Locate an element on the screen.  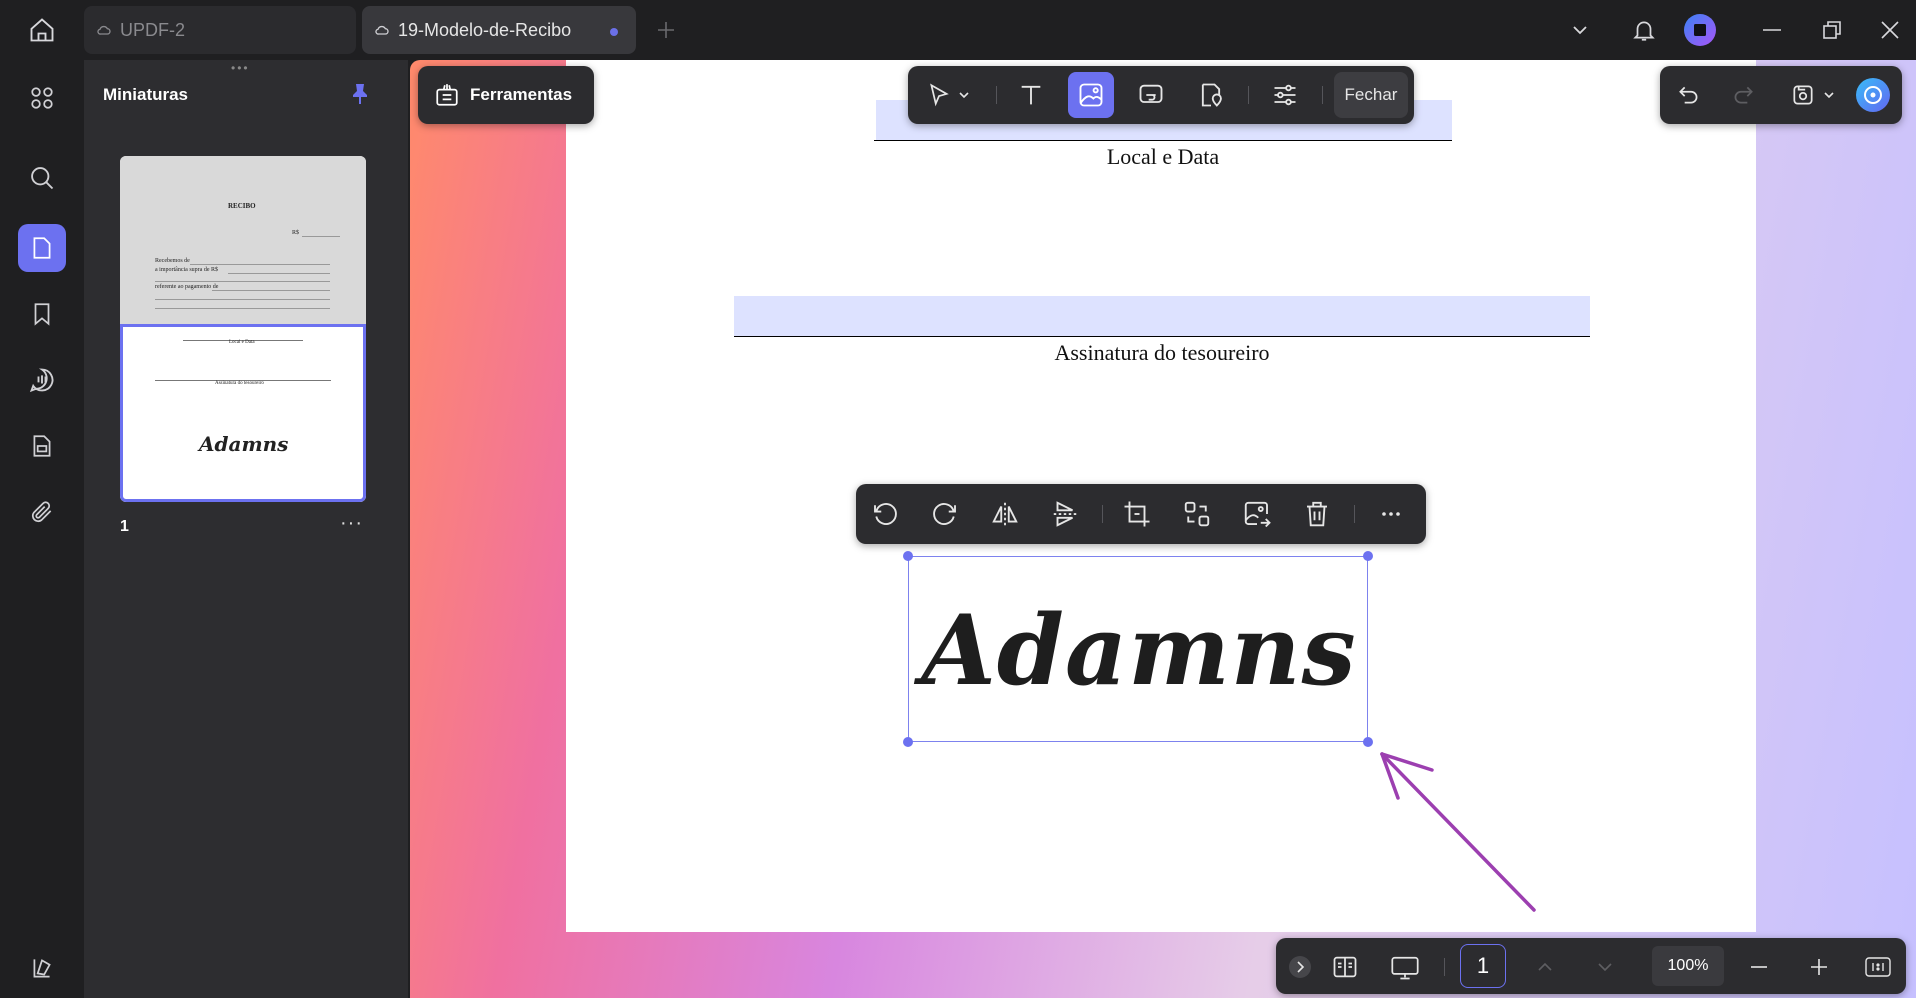
actual-size-icon is located at coordinates (1878, 967).